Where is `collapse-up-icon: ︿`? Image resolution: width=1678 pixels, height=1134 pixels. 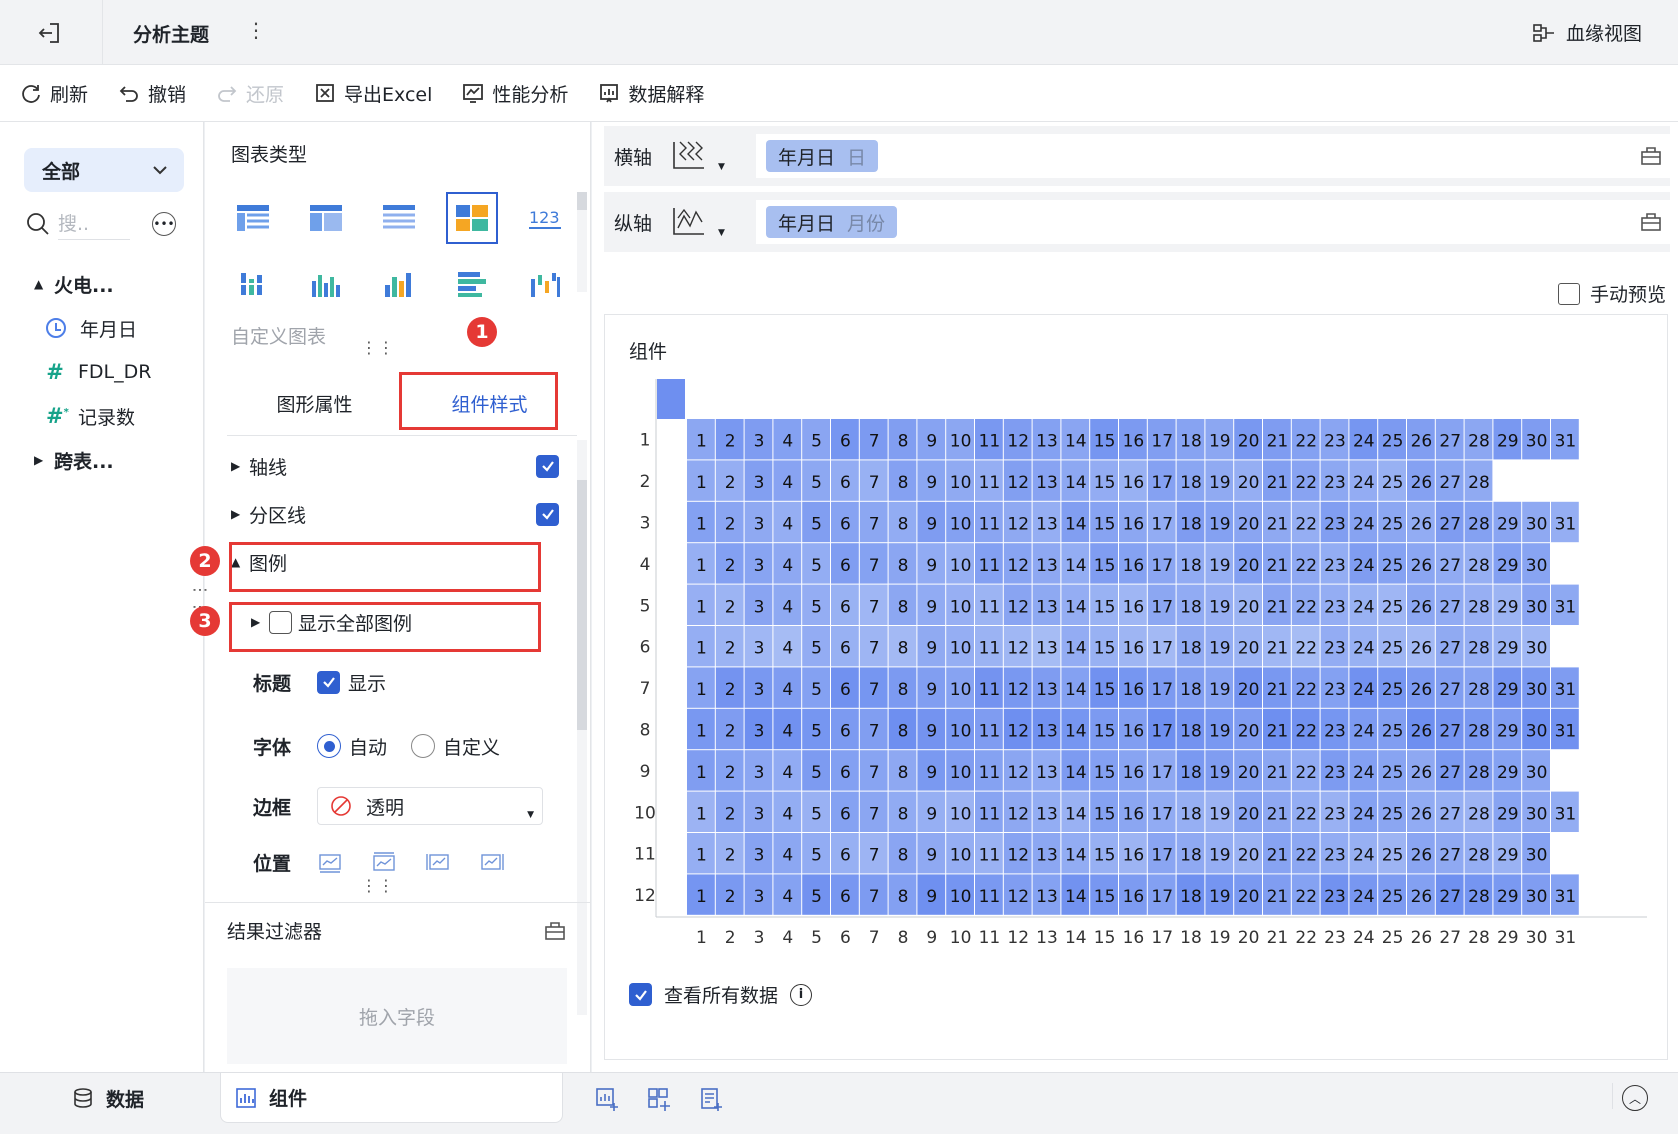
collapse-up-icon: ︿ is located at coordinates (1635, 1098).